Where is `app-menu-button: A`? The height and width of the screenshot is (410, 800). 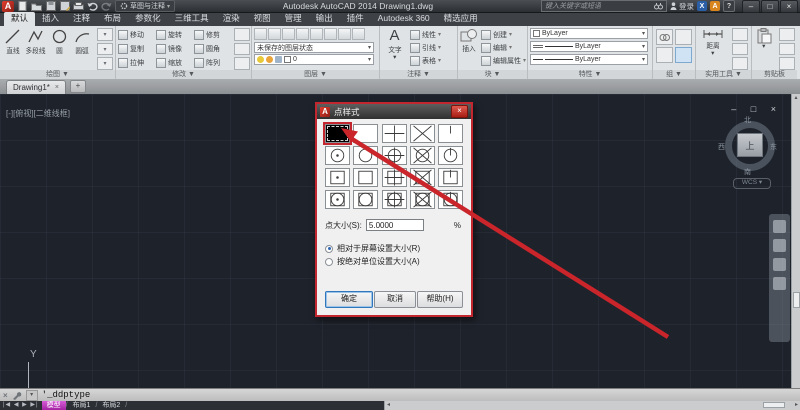 app-menu-button: A is located at coordinates (8, 6).